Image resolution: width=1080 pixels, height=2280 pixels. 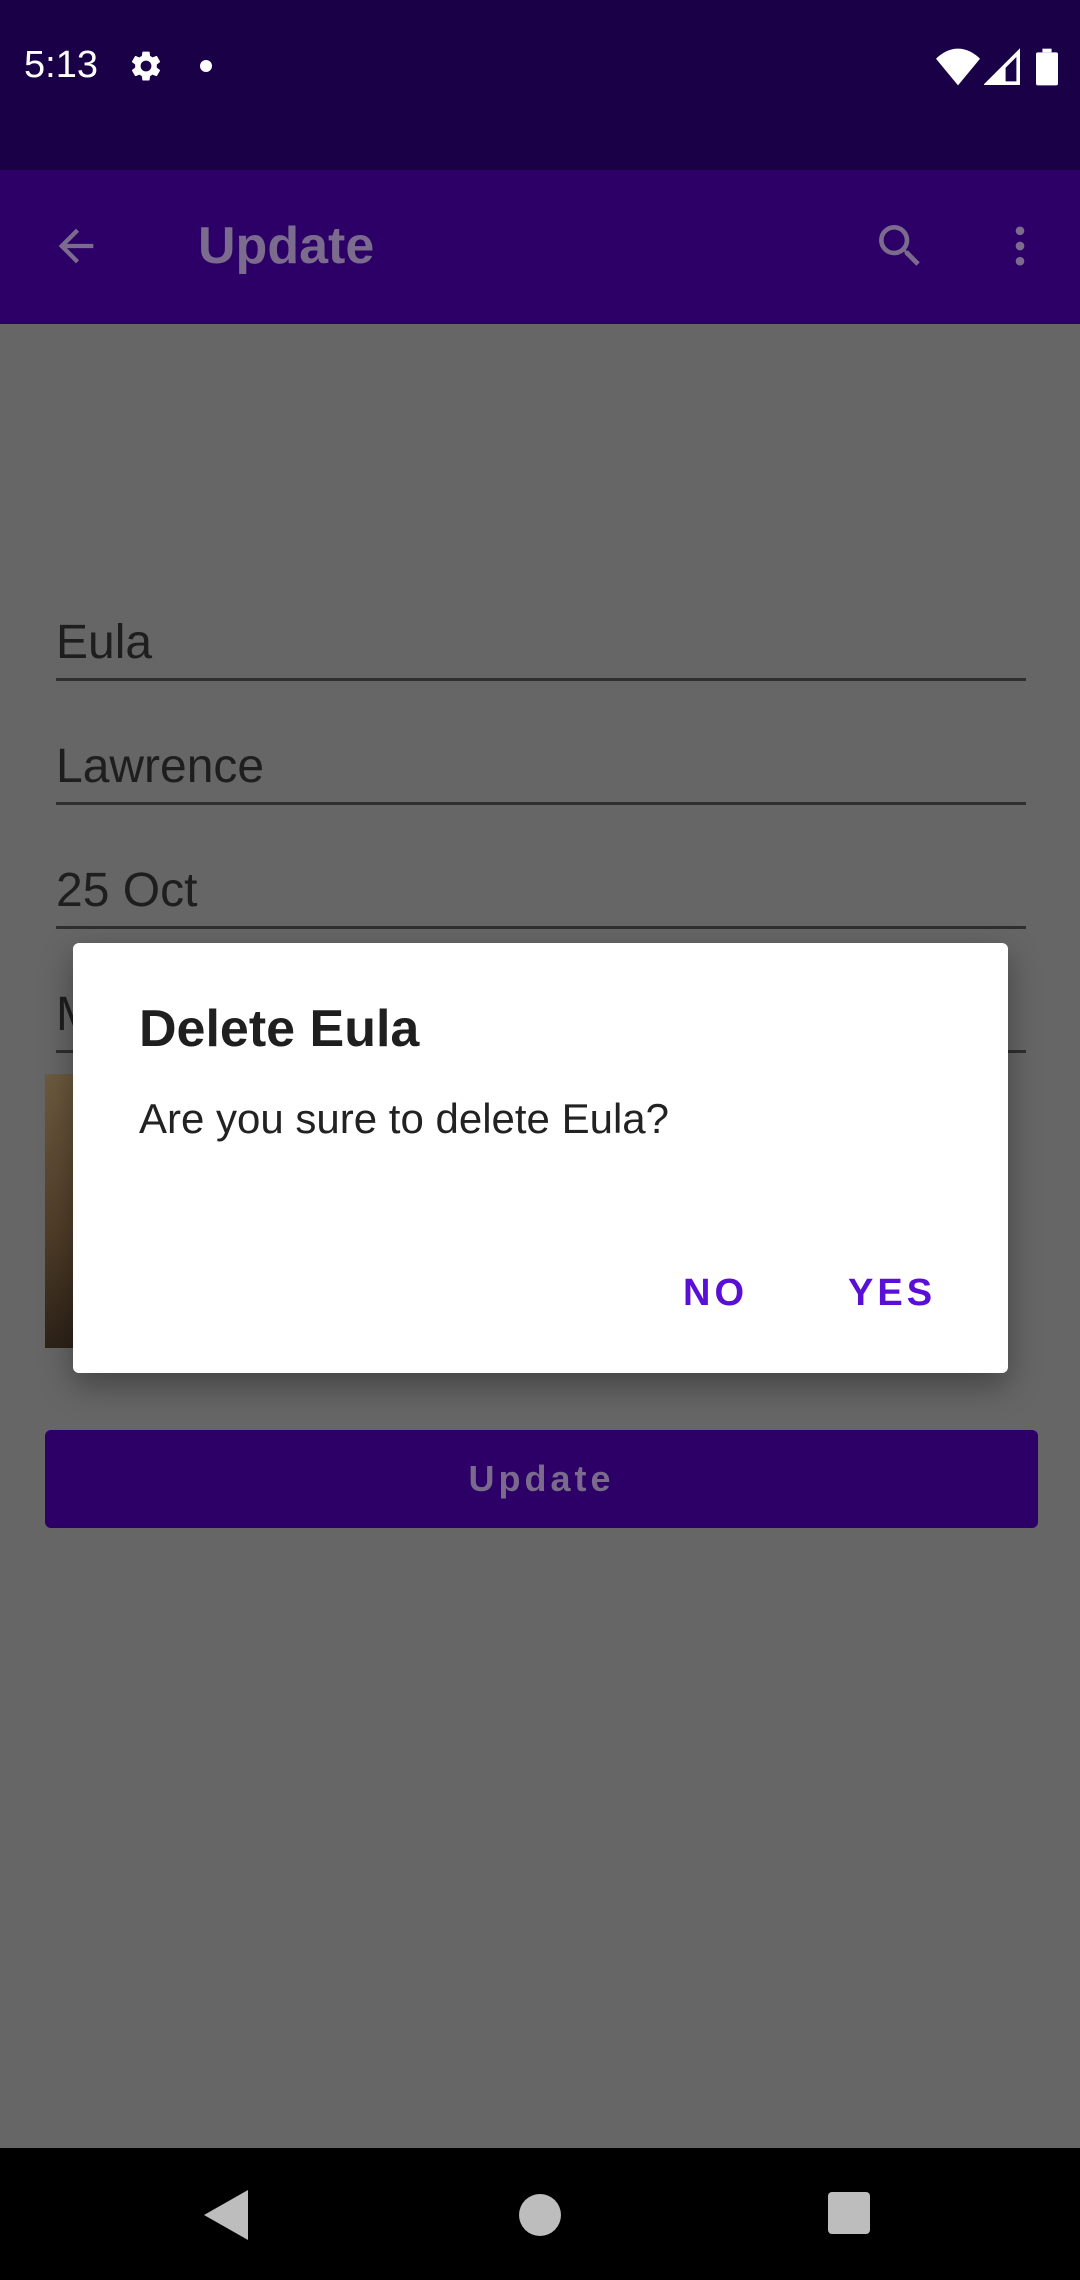 What do you see at coordinates (541, 1479) in the screenshot?
I see `update-button: Update` at bounding box center [541, 1479].